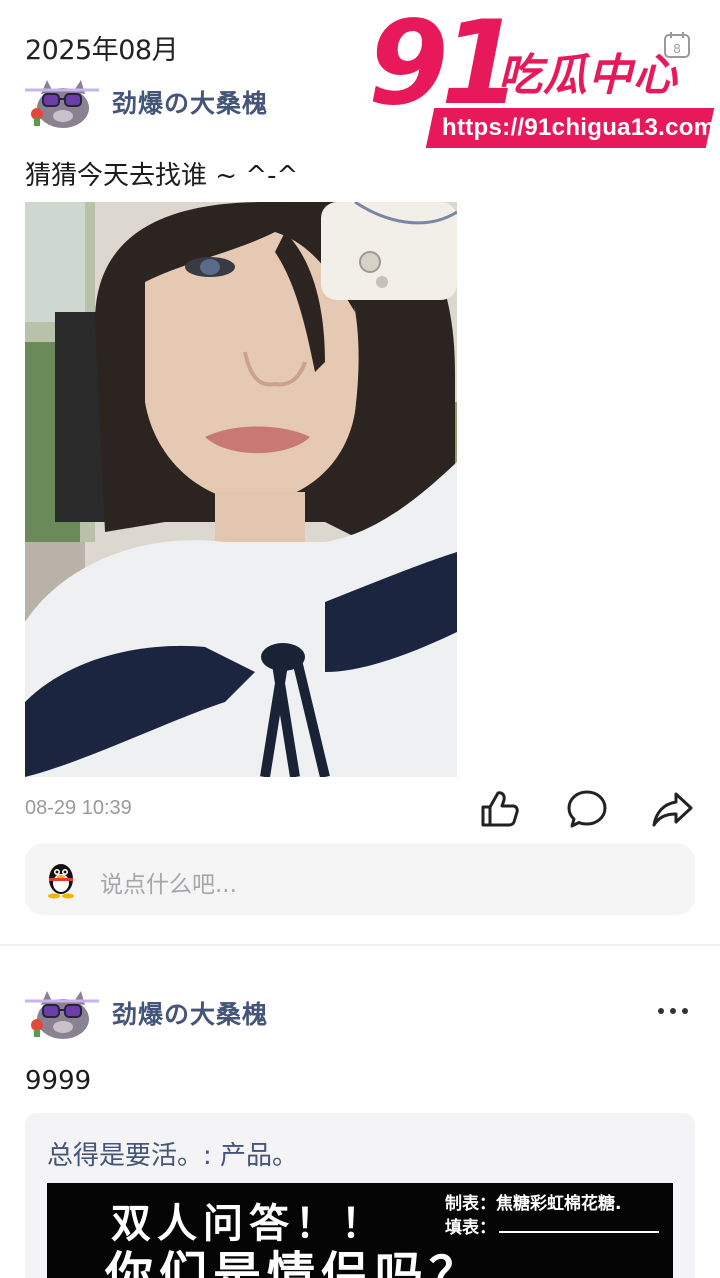  What do you see at coordinates (360, 1230) in the screenshot?
I see `shared-content-image: 双人问答！！ 制表：焦糖彩虹棉花糖. 填表： 你们是情侣吗？` at bounding box center [360, 1230].